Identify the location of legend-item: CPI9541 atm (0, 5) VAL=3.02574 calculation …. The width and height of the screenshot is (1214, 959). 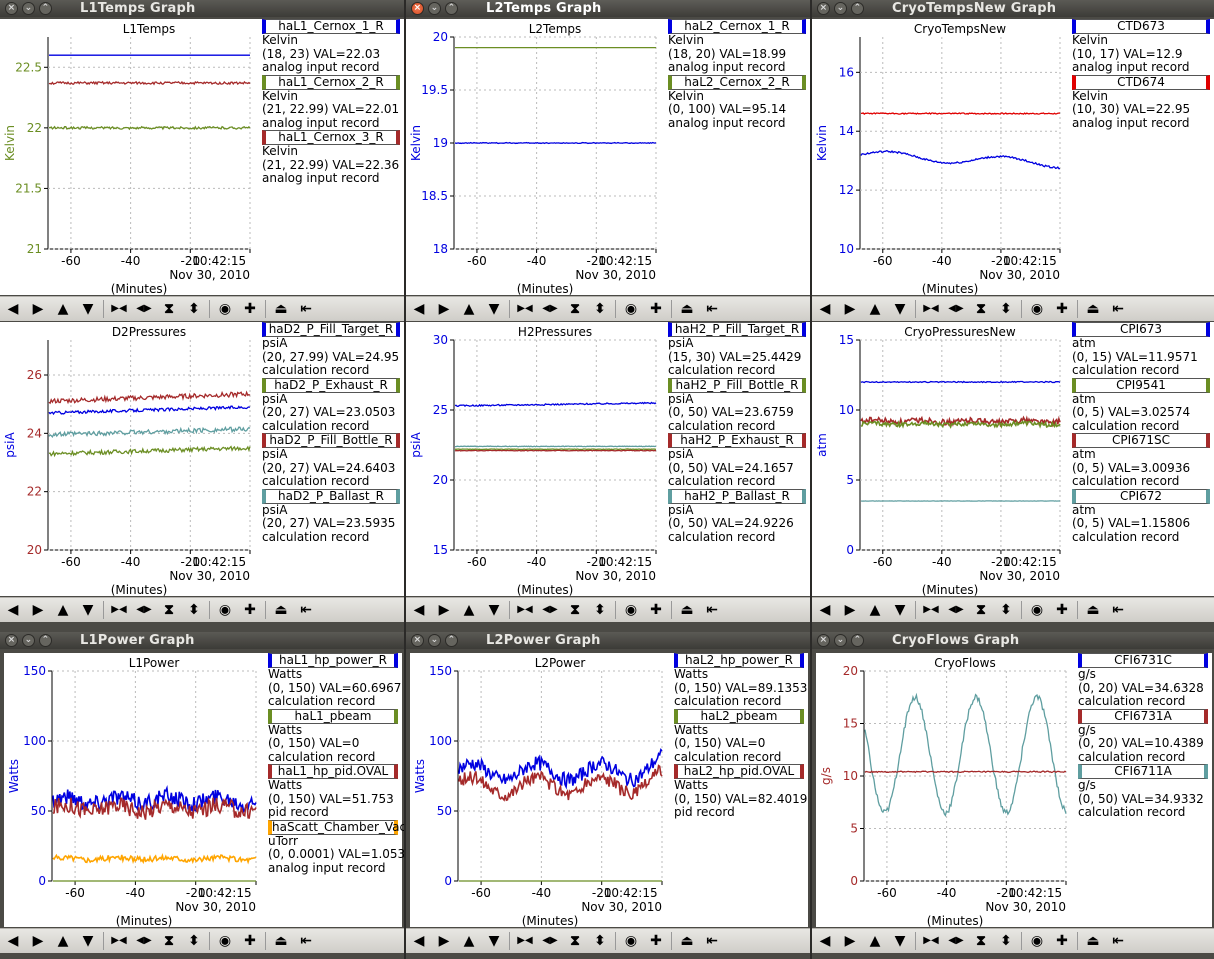
(1141, 405).